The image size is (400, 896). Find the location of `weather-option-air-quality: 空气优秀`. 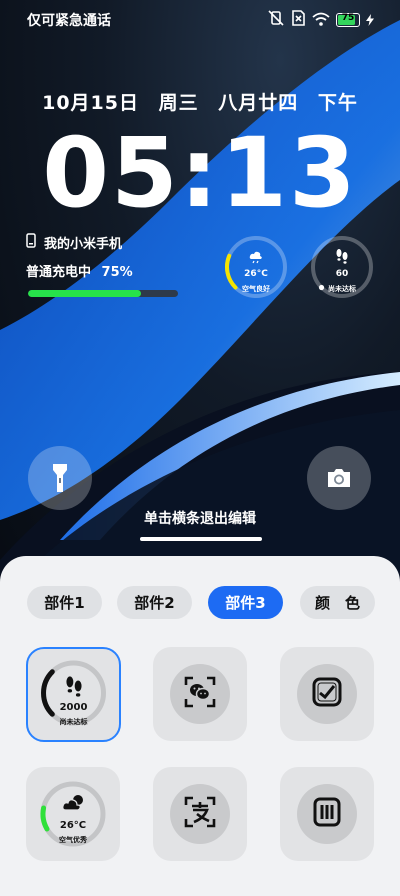

weather-option-air-quality: 空气优秀 is located at coordinates (73, 840).